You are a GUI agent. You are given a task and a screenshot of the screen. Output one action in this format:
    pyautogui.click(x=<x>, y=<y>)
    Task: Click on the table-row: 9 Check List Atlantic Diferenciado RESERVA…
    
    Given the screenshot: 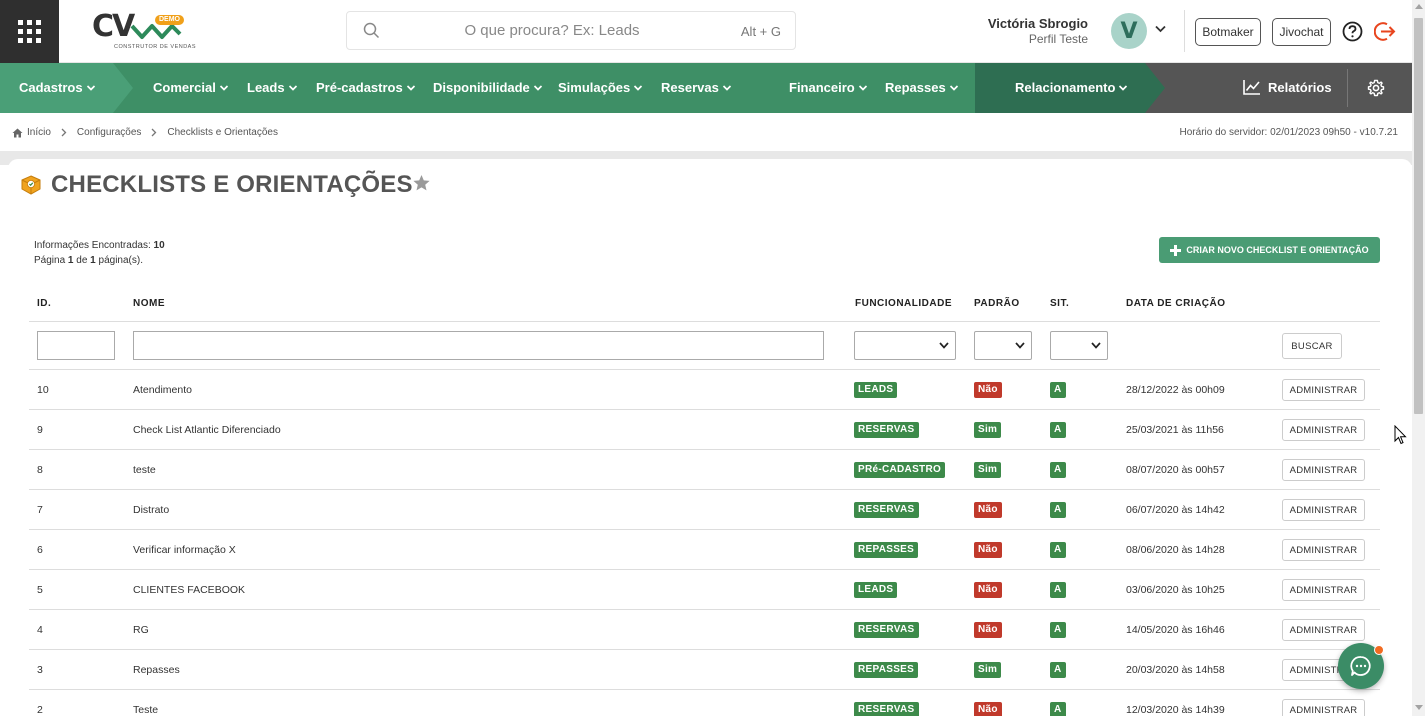 What is the action you would take?
    pyautogui.click(x=704, y=430)
    